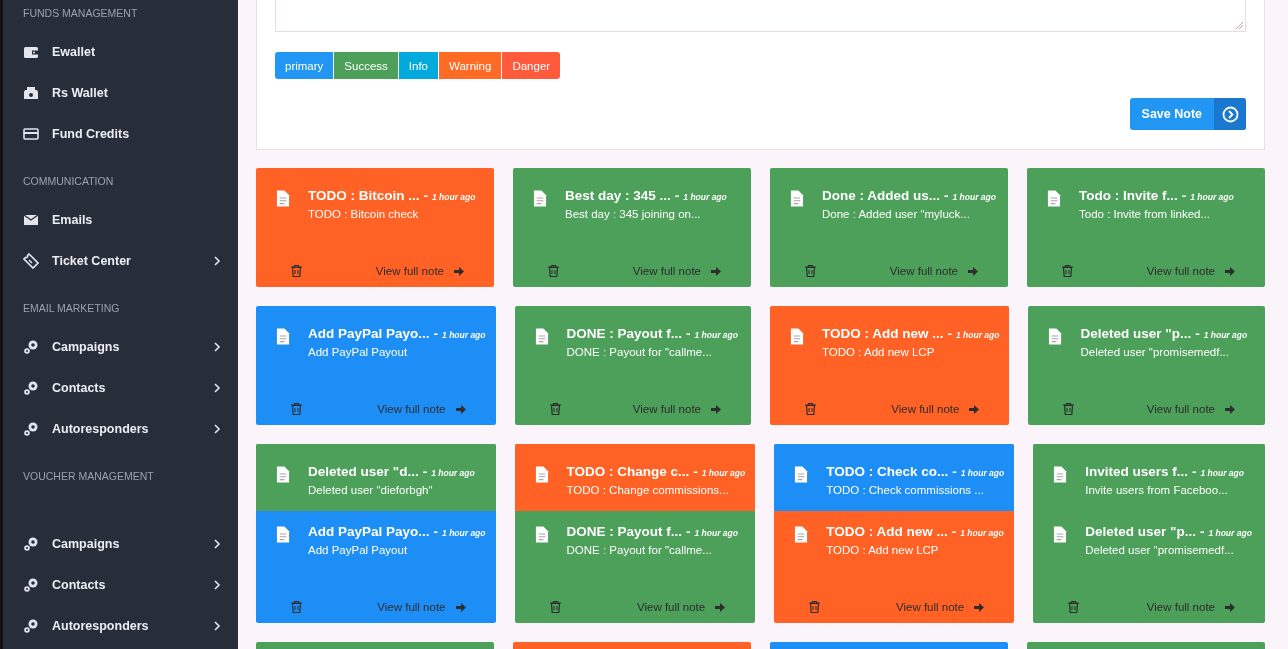  What do you see at coordinates (879, 352) in the screenshot?
I see `note-preview: TODO : Add new LCP` at bounding box center [879, 352].